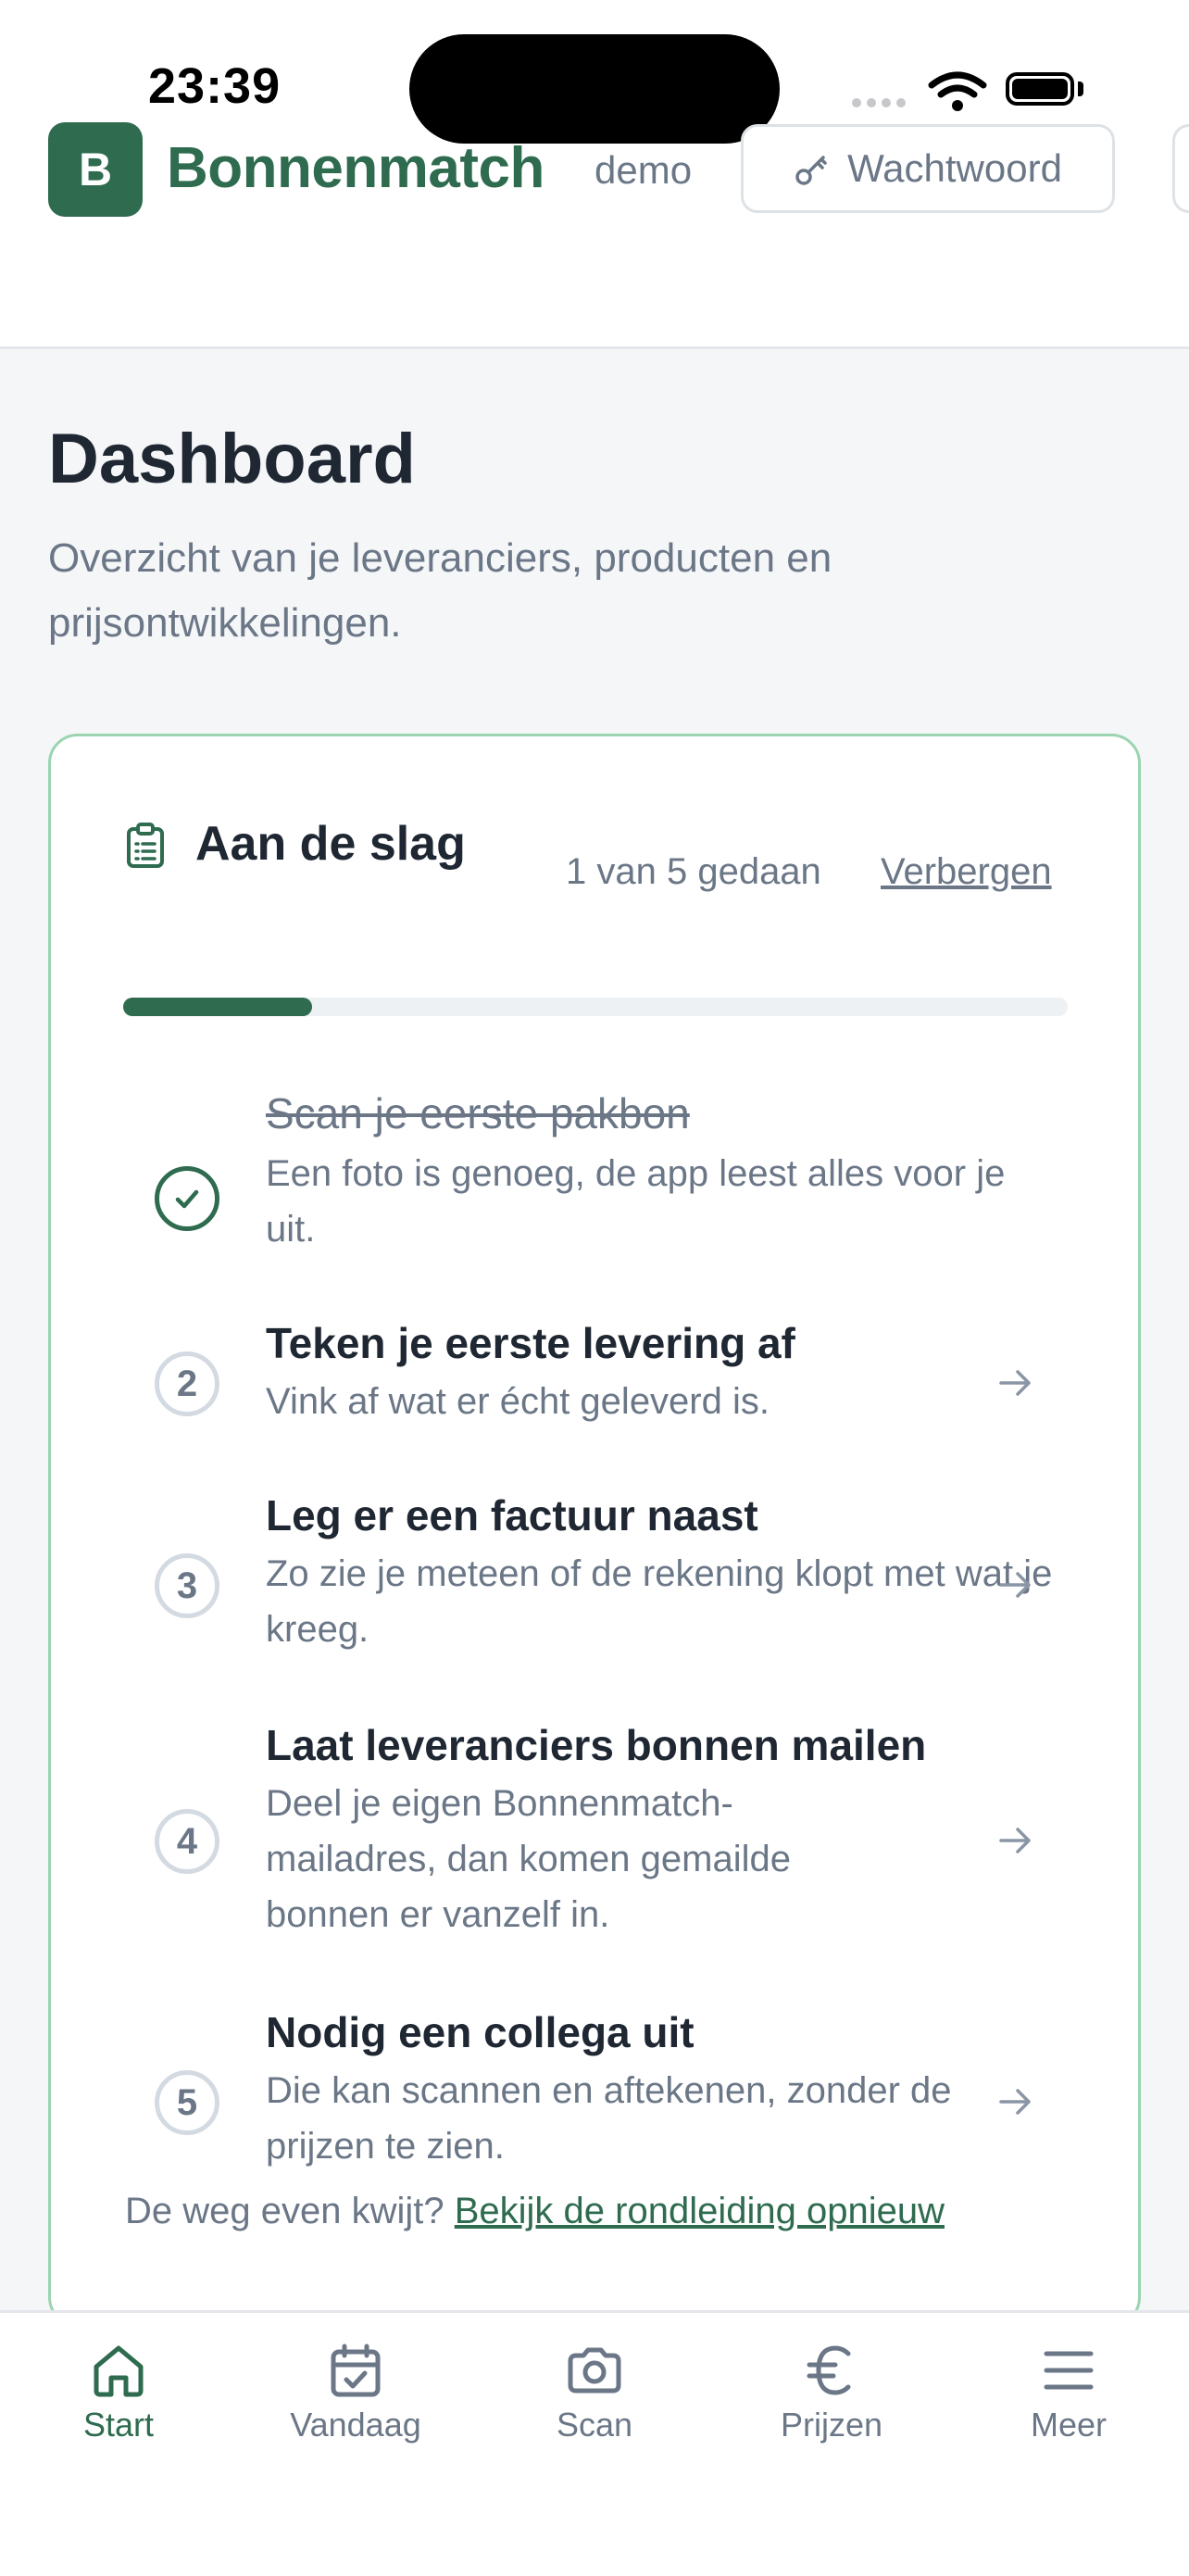 This screenshot has height=2576, width=1189. I want to click on nav-prijzen: Prijzen, so click(831, 2392).